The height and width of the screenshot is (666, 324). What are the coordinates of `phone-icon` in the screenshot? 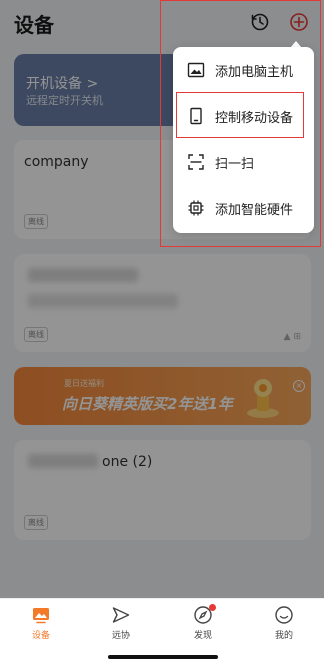 It's located at (196, 116).